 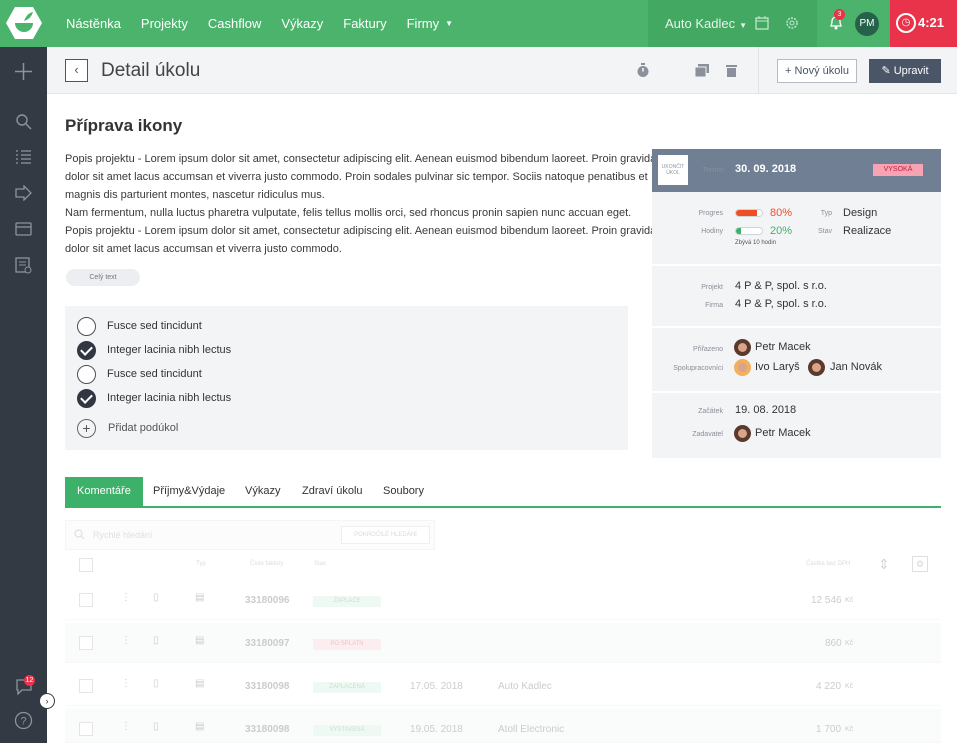 What do you see at coordinates (164, 23) in the screenshot?
I see `nav-projects: Projekty` at bounding box center [164, 23].